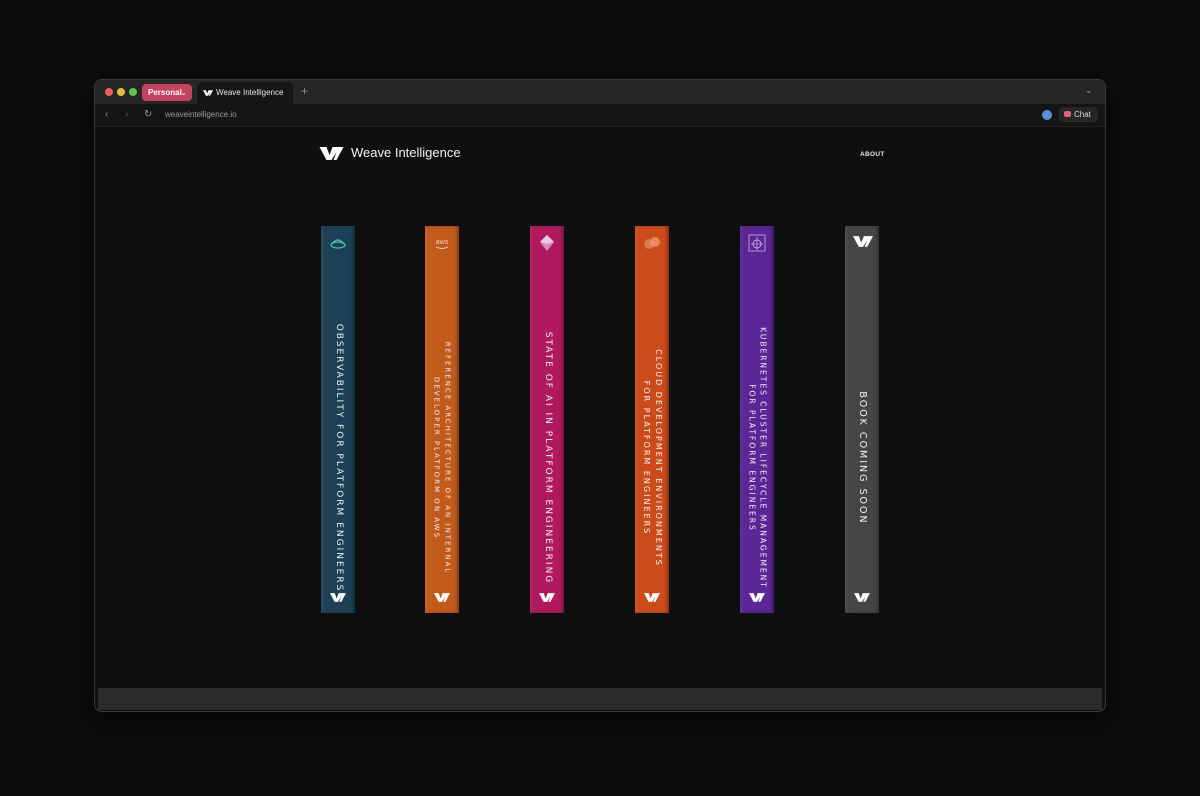 The image size is (1200, 796). What do you see at coordinates (600, 92) in the screenshot?
I see `tab-bar: Personal ⌄ Weave Intelligence +` at bounding box center [600, 92].